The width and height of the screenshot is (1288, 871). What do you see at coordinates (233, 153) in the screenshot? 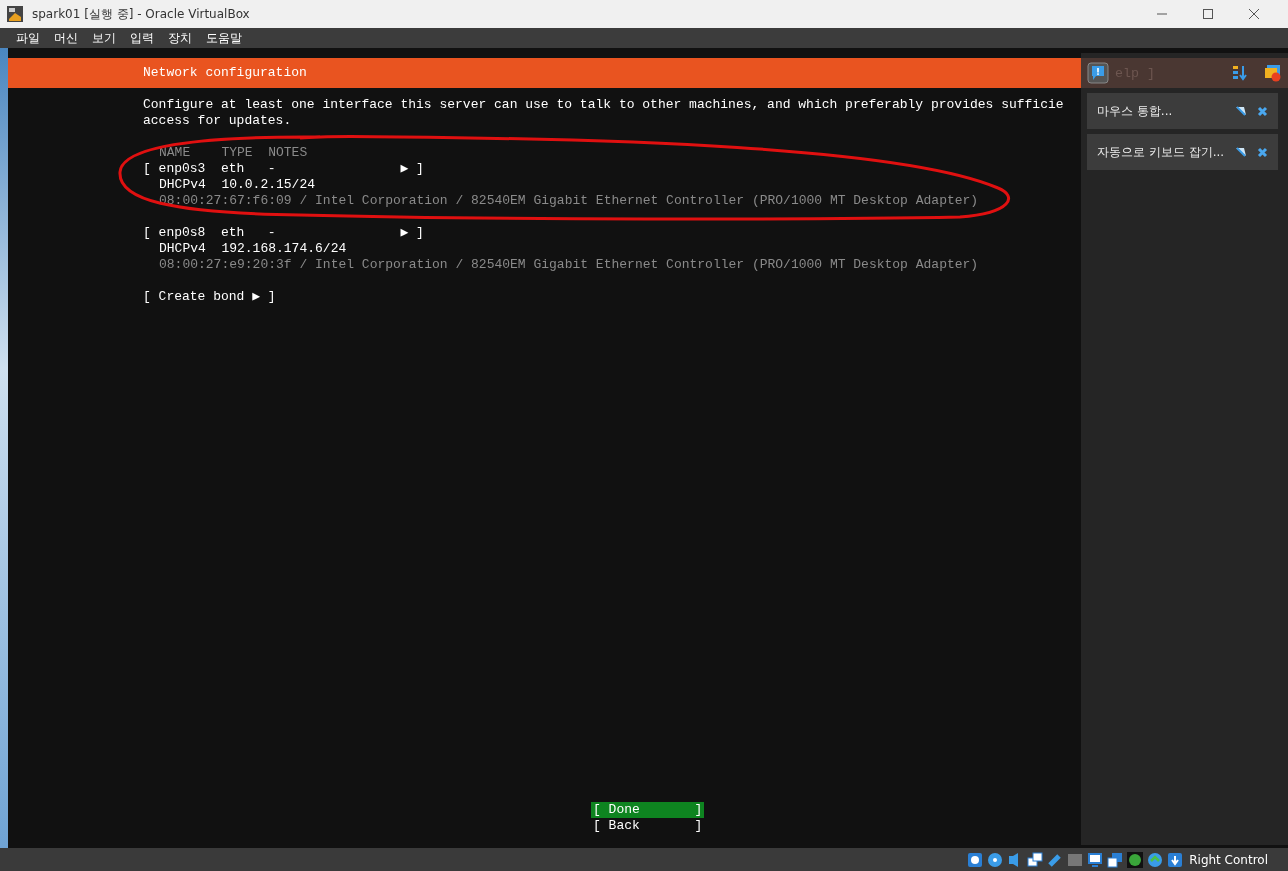
I see `column-header: NAME TYPE NOTES` at bounding box center [233, 153].